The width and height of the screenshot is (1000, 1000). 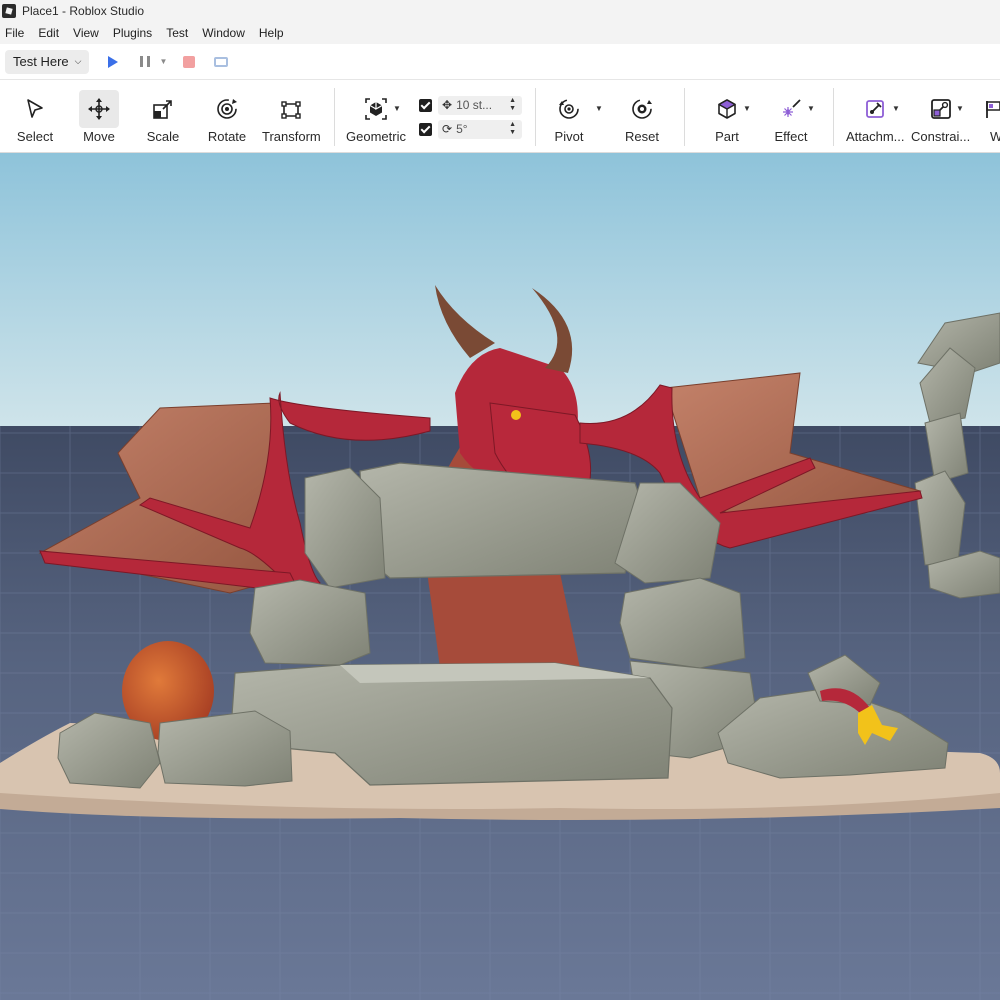 I want to click on test-mode-dropdown: Test Here ⌵, so click(x=47, y=61).